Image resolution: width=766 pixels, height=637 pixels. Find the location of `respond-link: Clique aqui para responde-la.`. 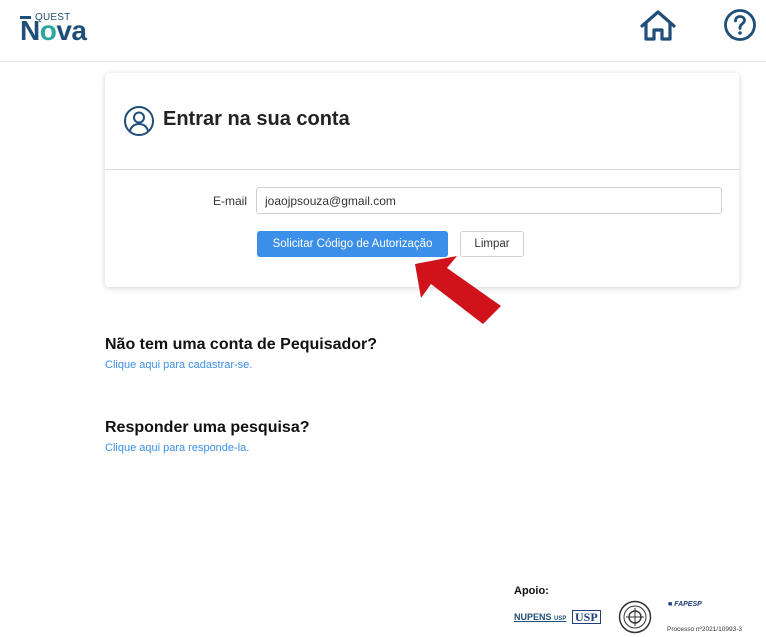

respond-link: Clique aqui para responde-la. is located at coordinates (177, 448).